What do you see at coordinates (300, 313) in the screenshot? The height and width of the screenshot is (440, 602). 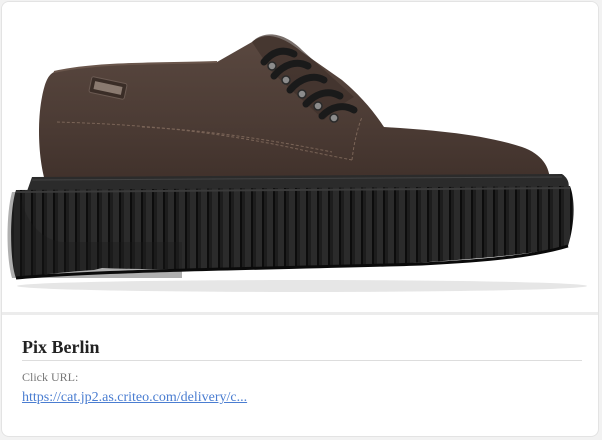 I see `image-divider` at bounding box center [300, 313].